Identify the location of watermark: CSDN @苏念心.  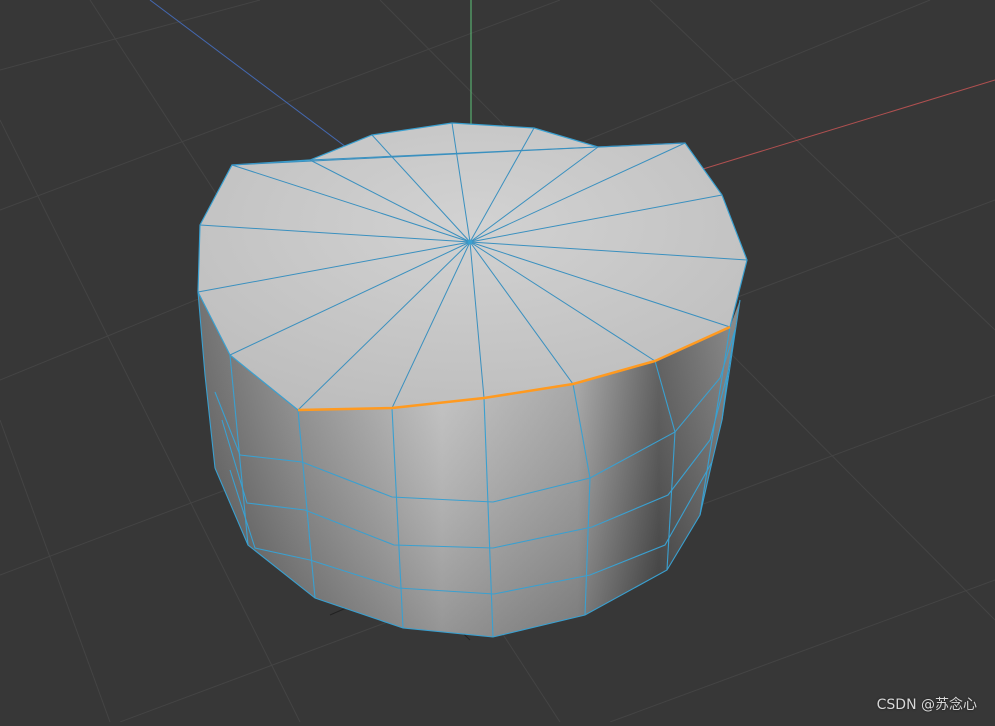
(926, 705).